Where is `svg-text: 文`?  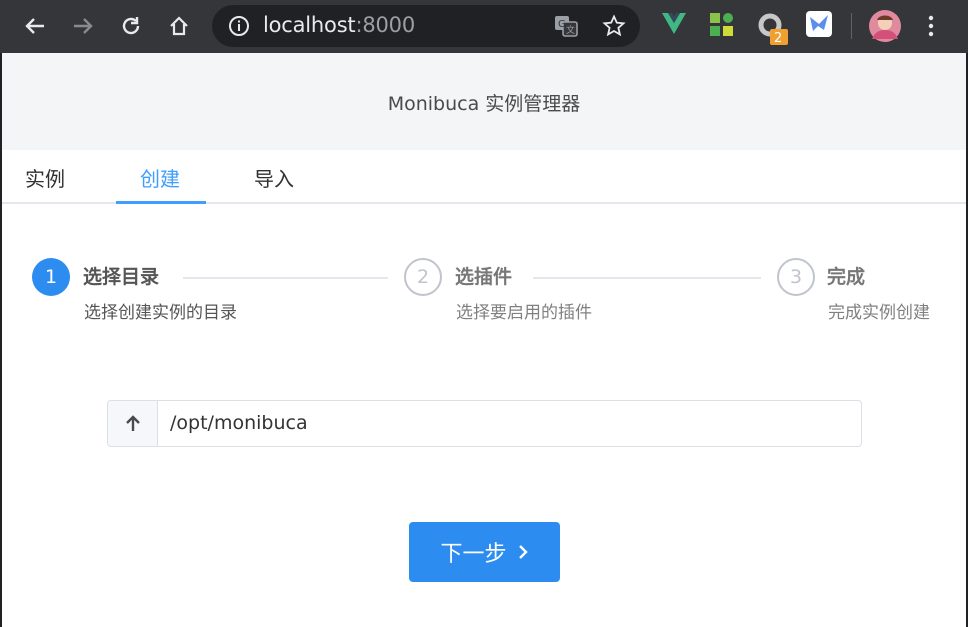
svg-text: 文 is located at coordinates (570, 30).